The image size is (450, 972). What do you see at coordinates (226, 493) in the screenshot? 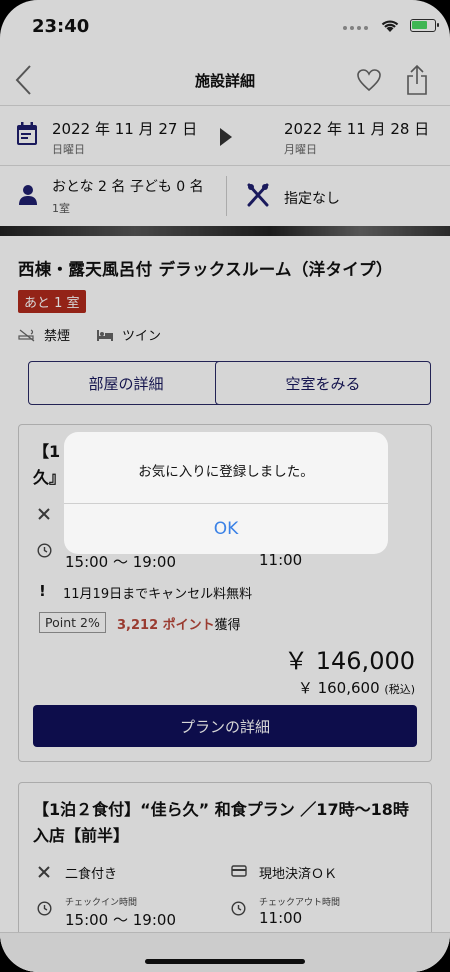
I see `favorite-added-alert: お気に入りに登録しました。 OK` at bounding box center [226, 493].